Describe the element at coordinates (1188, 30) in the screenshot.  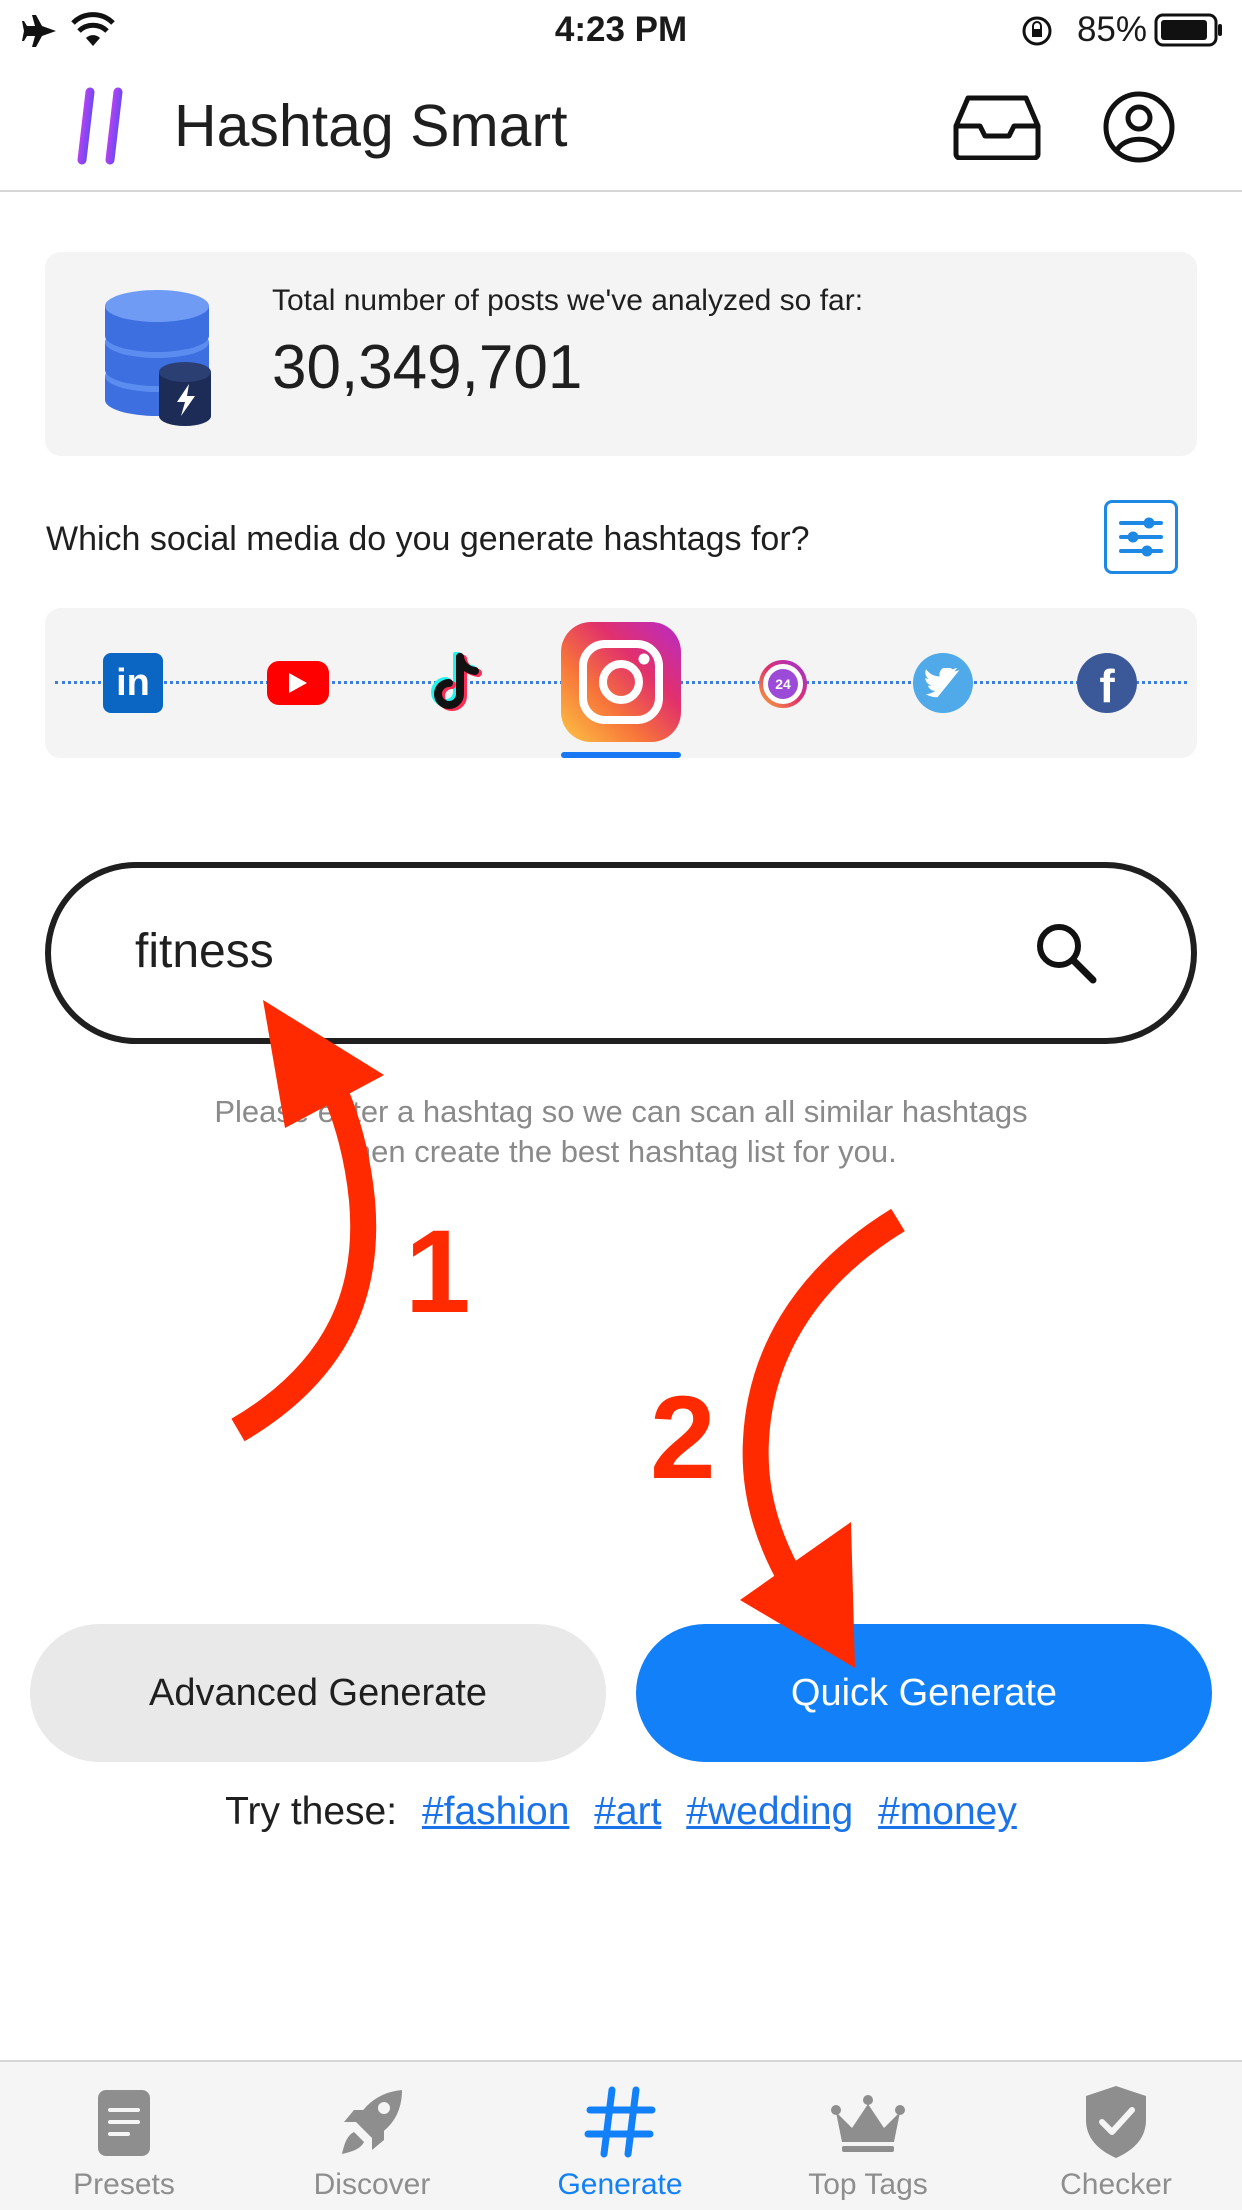
I see `battery-icon` at that location.